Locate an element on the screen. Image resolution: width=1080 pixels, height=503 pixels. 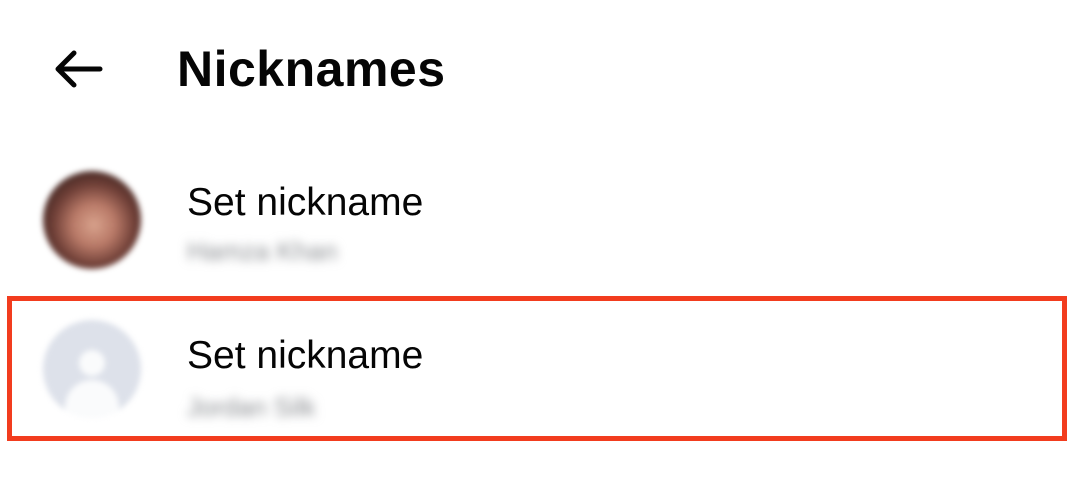
default-avatar-icon is located at coordinates (92, 369).